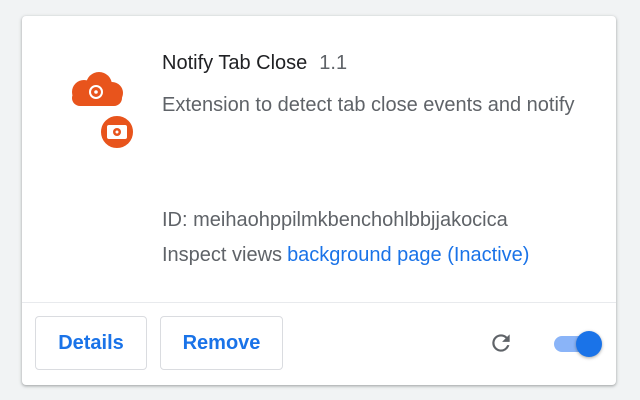 The image size is (640, 400). I want to click on background-page-link: background page (Inactive), so click(408, 255).